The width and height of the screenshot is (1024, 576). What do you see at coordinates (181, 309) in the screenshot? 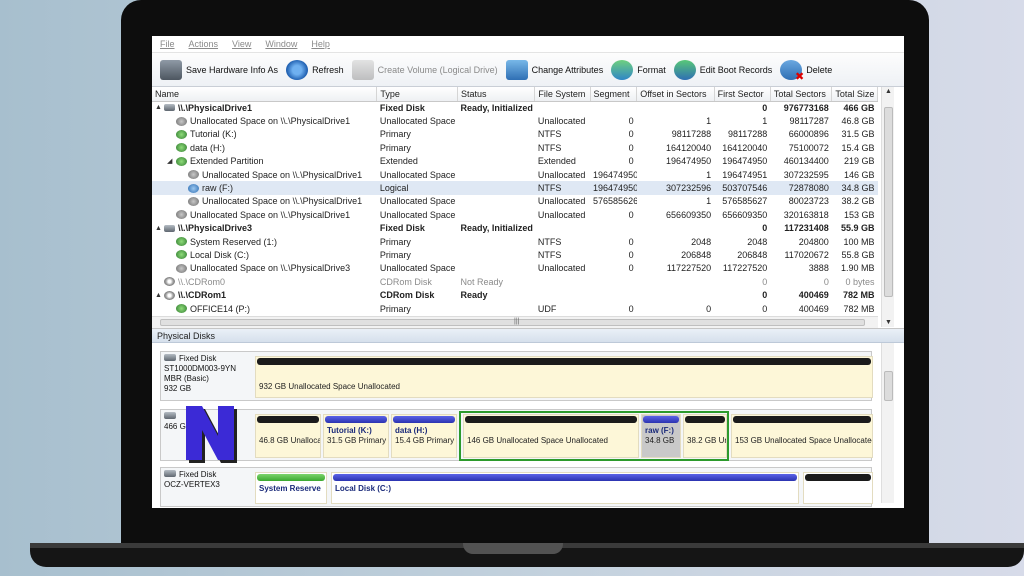
I see `primary-partition-icon` at bounding box center [181, 309].